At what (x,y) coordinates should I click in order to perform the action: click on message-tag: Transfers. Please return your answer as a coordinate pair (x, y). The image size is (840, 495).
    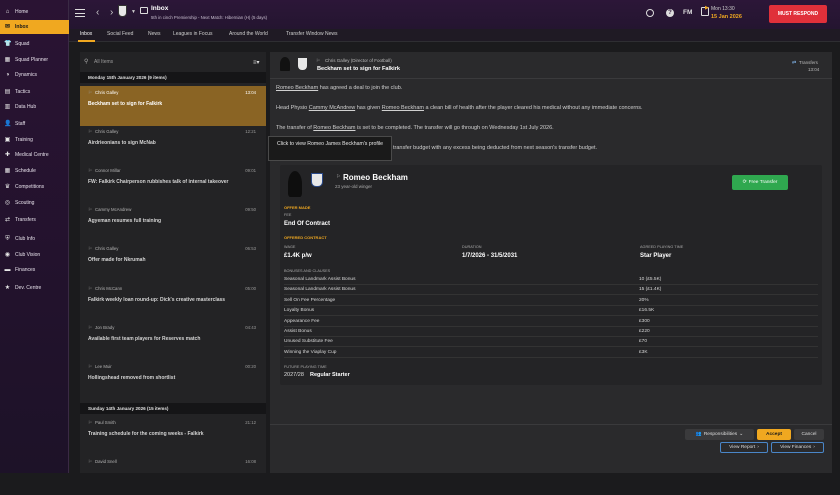
    Looking at the image, I should click on (808, 62).